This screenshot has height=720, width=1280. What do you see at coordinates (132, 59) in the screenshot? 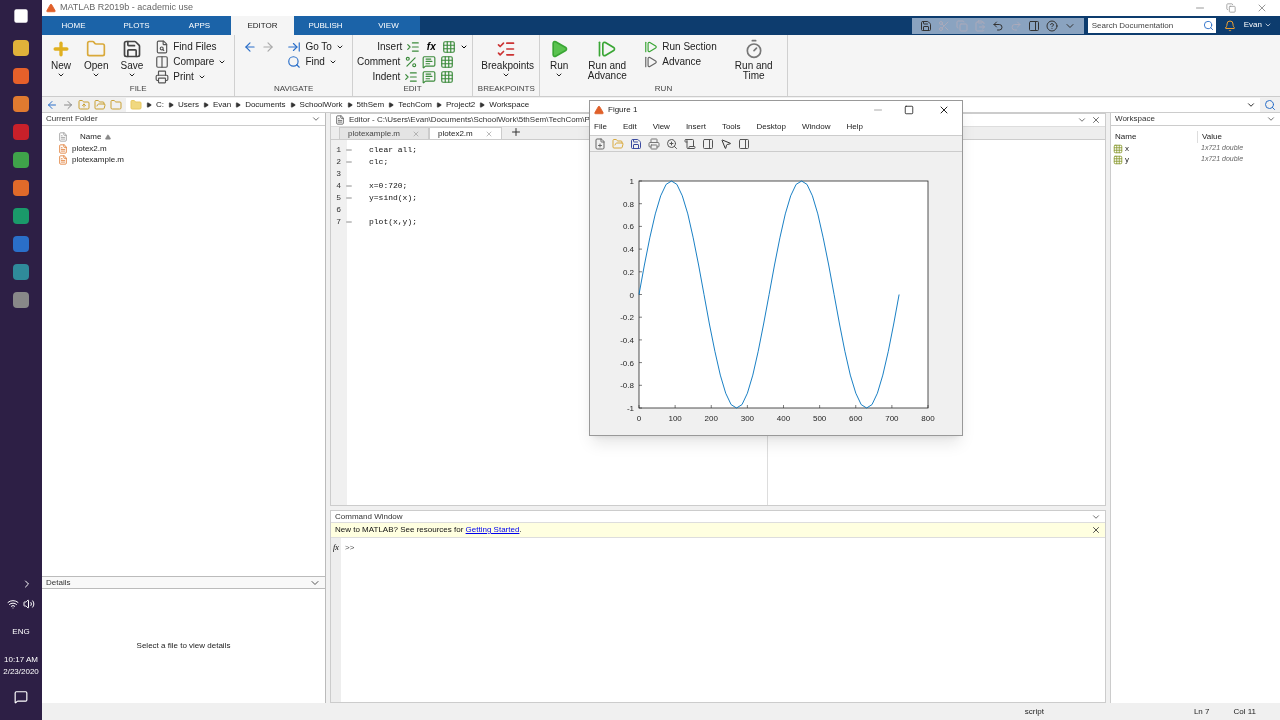
I see `ribbon-button: Save` at bounding box center [132, 59].